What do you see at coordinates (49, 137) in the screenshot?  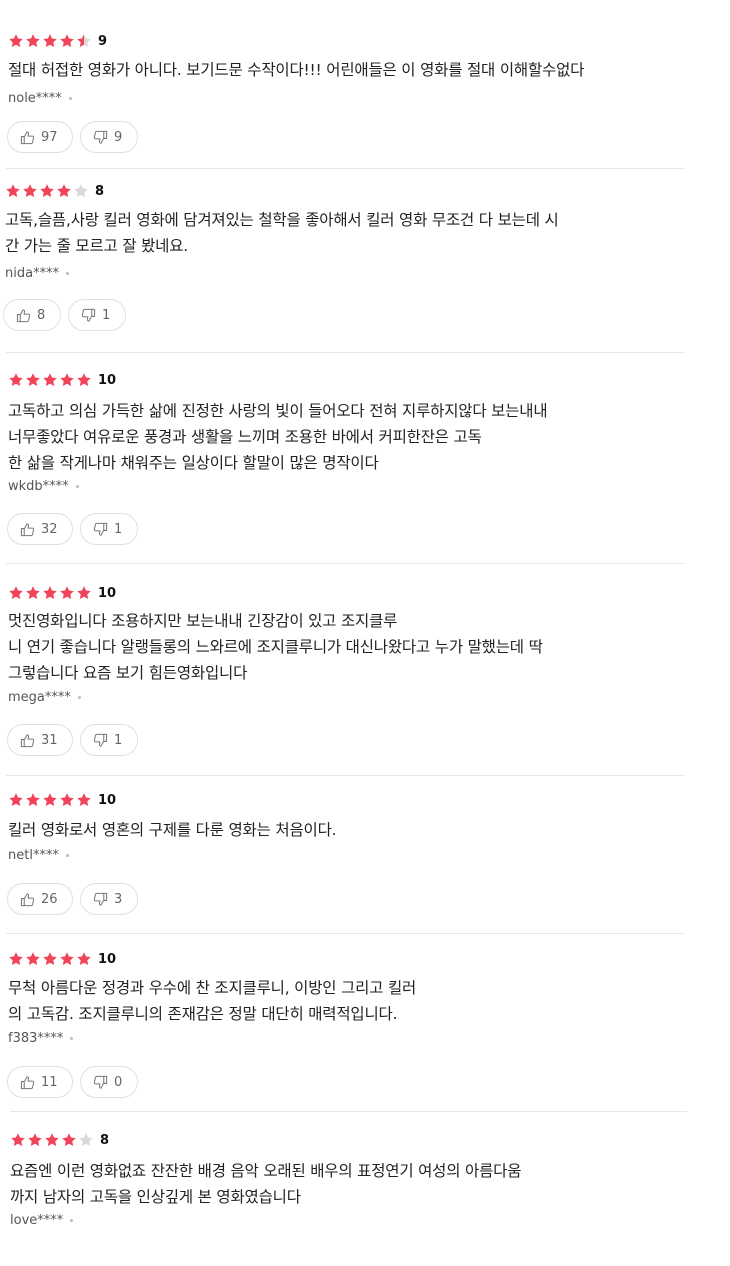 I see `like-count: 97` at bounding box center [49, 137].